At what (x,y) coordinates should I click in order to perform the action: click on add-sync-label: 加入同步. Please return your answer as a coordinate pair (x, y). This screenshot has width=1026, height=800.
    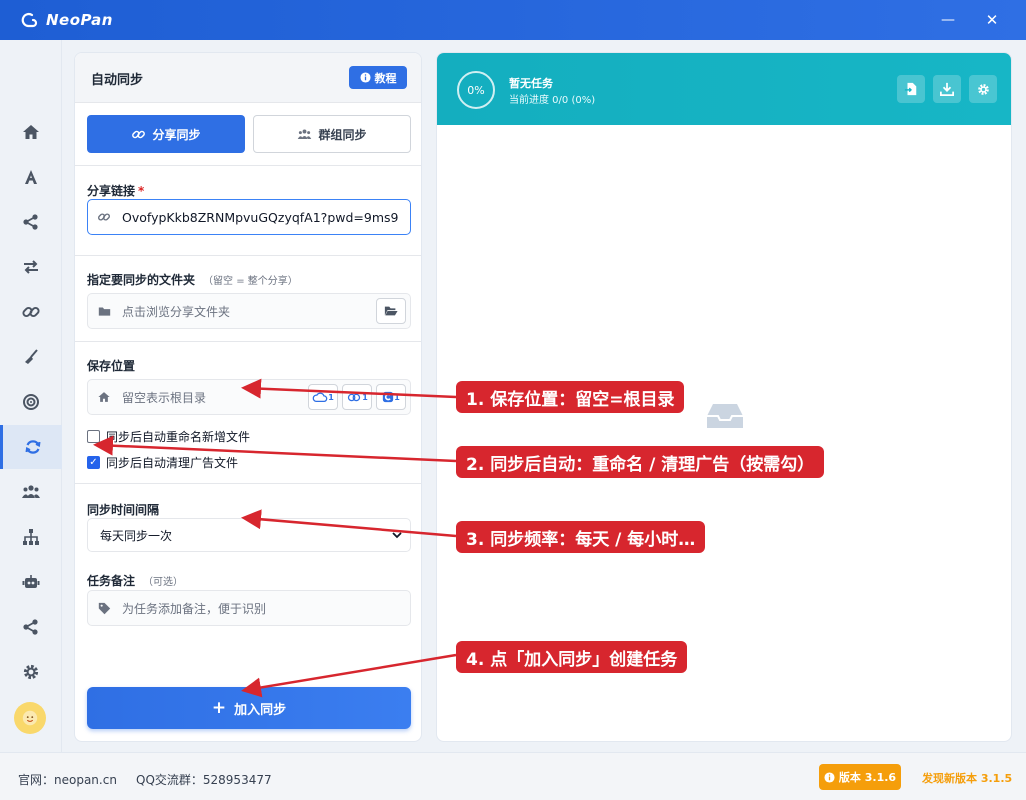
    Looking at the image, I should click on (260, 710).